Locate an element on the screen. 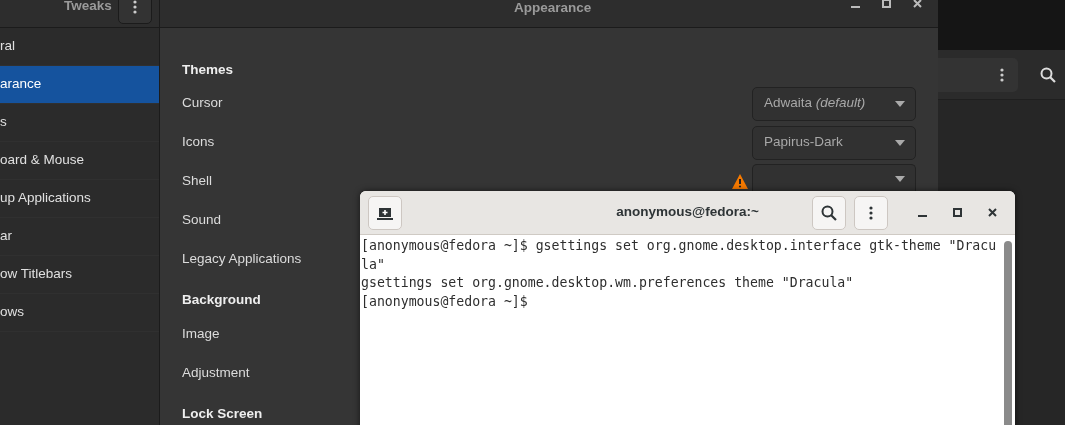 The height and width of the screenshot is (425, 1065). terminal-line: la" is located at coordinates (373, 264).